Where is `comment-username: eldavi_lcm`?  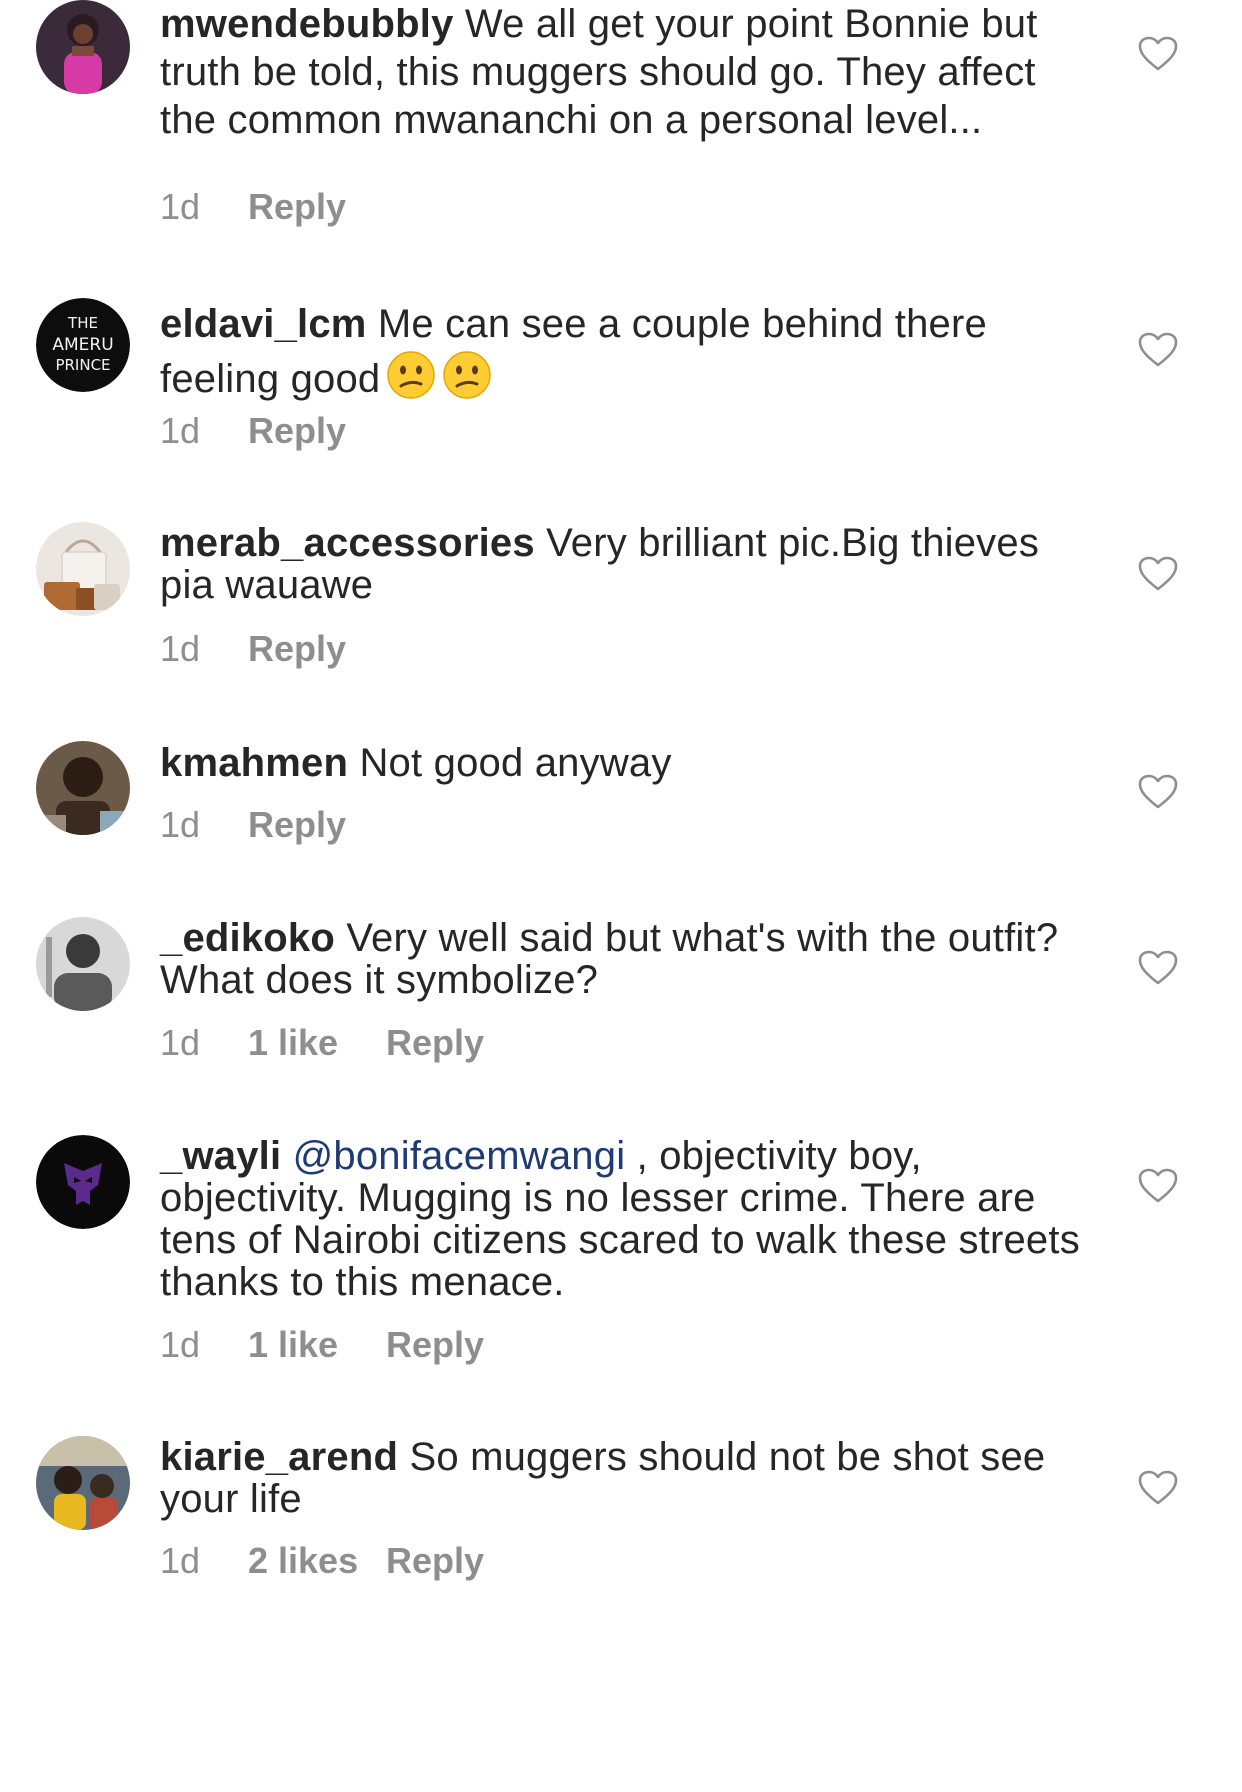
comment-username: eldavi_lcm is located at coordinates (263, 324).